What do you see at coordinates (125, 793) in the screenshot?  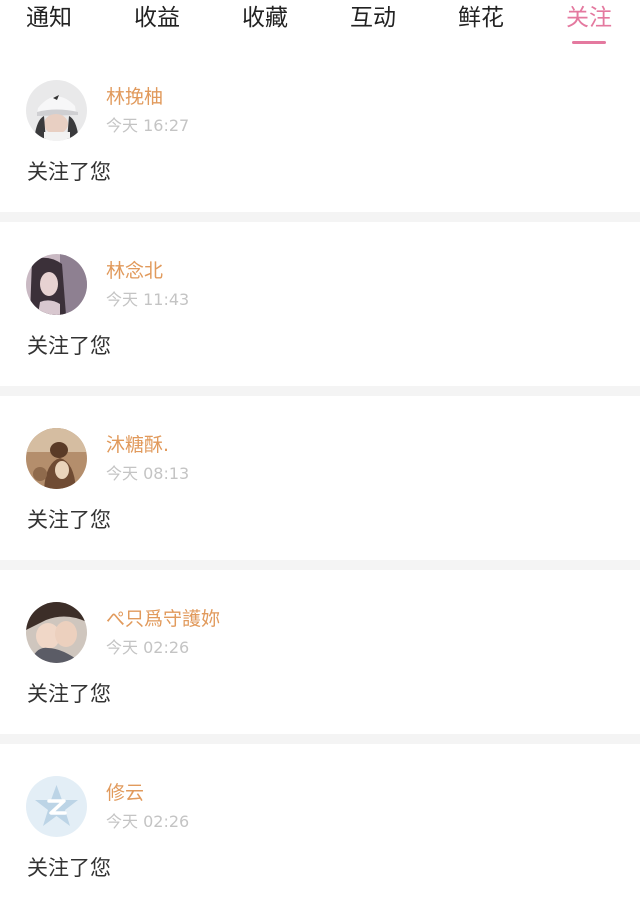 I see `username: 修云` at bounding box center [125, 793].